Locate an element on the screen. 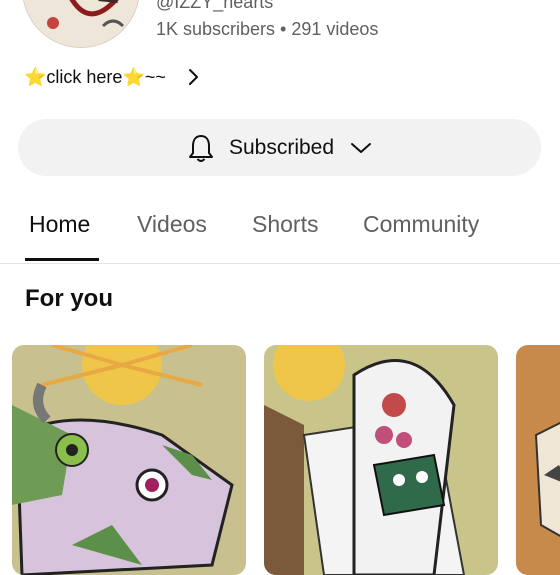  channel-description-link: ⭐click here⭐~~ is located at coordinates (113, 77).